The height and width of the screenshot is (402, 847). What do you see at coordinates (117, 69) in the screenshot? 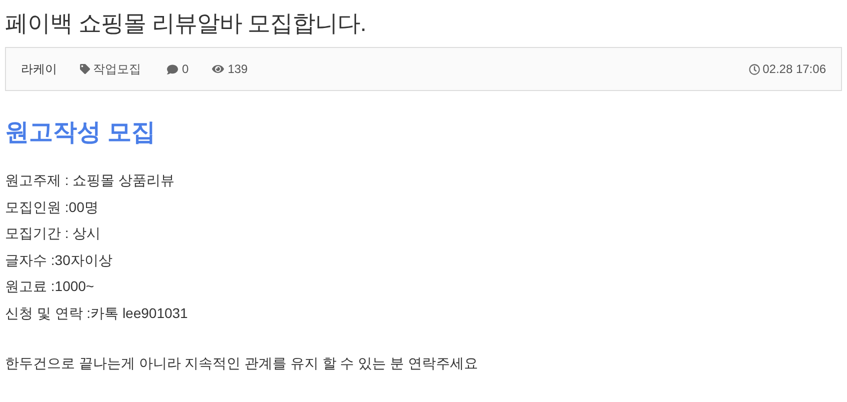
I see `category-link: 작업모집` at bounding box center [117, 69].